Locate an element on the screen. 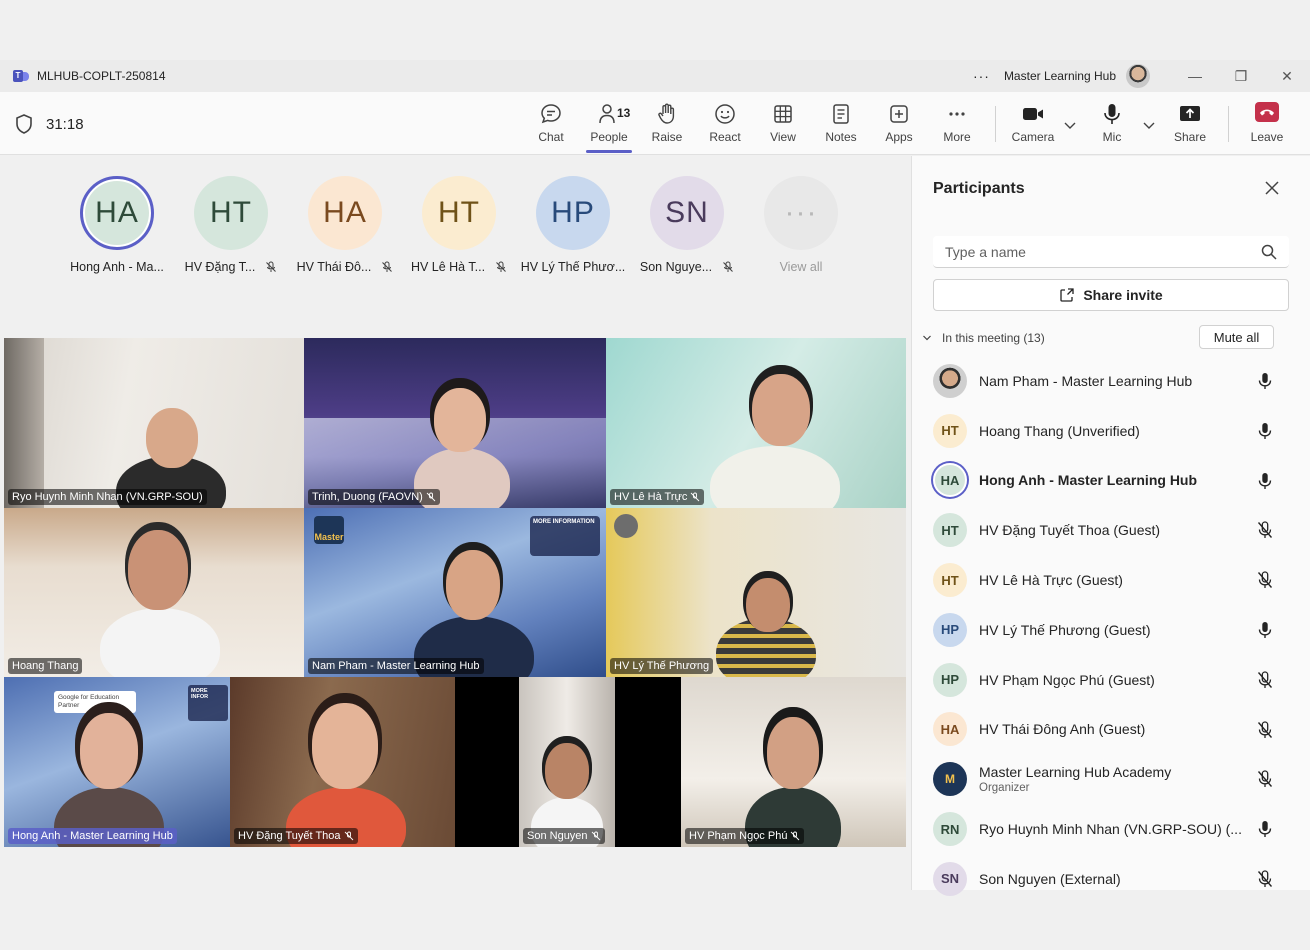 The height and width of the screenshot is (950, 1310). tile-name-badge: HV Phạm Ngọc Phú is located at coordinates (745, 836).